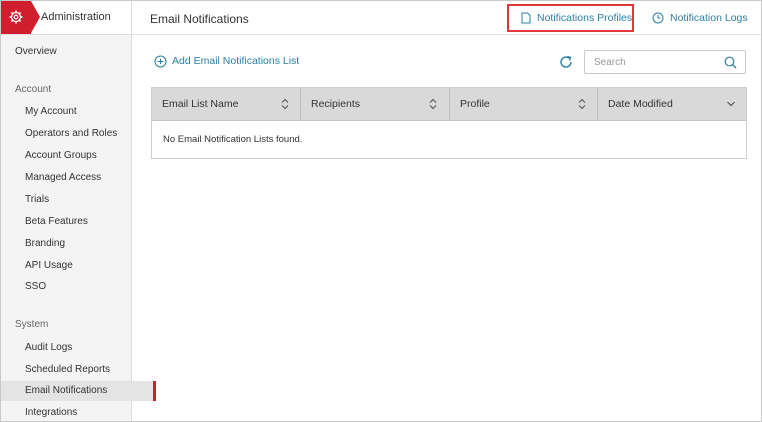  Describe the element at coordinates (78, 178) in the screenshot. I see `sidebar-item-managed-access: Managed Access` at that location.